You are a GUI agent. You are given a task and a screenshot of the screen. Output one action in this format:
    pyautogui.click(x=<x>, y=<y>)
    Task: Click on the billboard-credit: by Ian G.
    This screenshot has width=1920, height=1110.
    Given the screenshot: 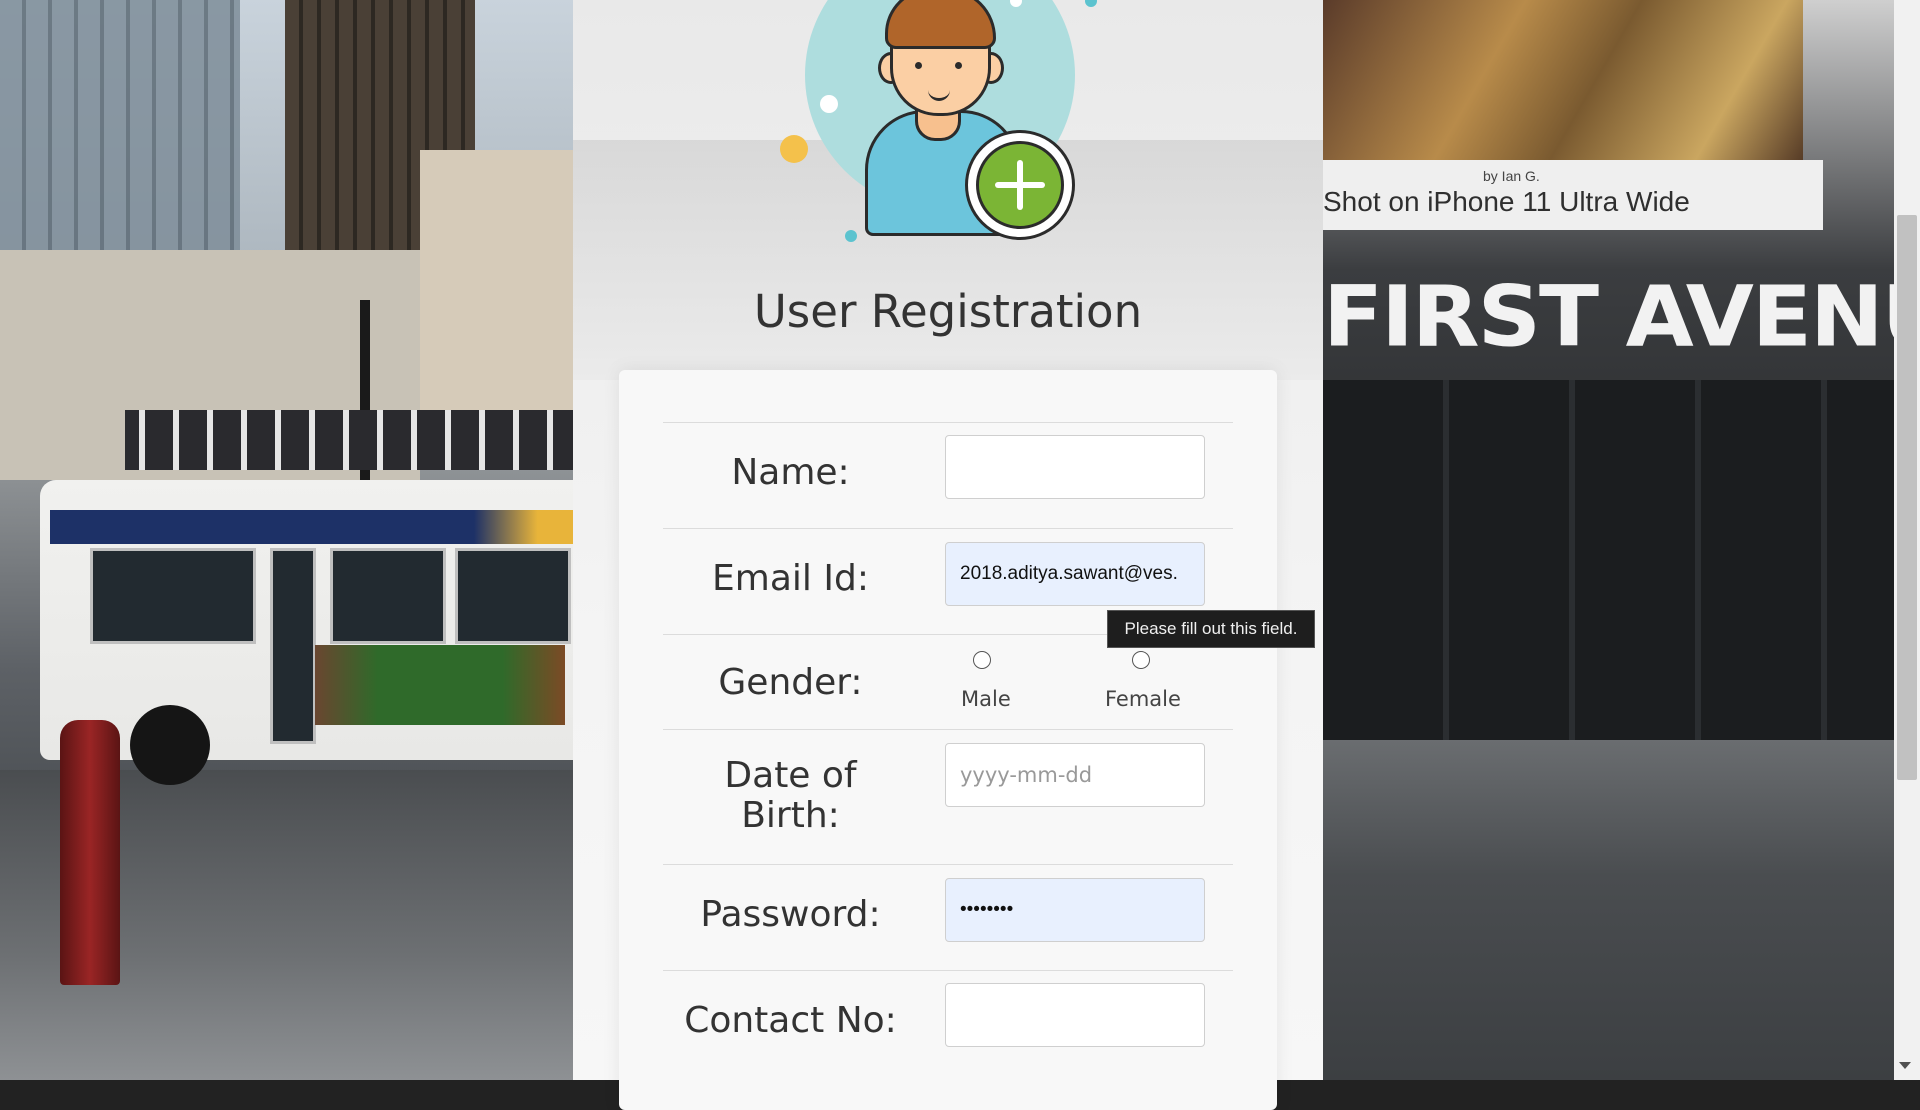 What is the action you would take?
    pyautogui.click(x=1511, y=176)
    